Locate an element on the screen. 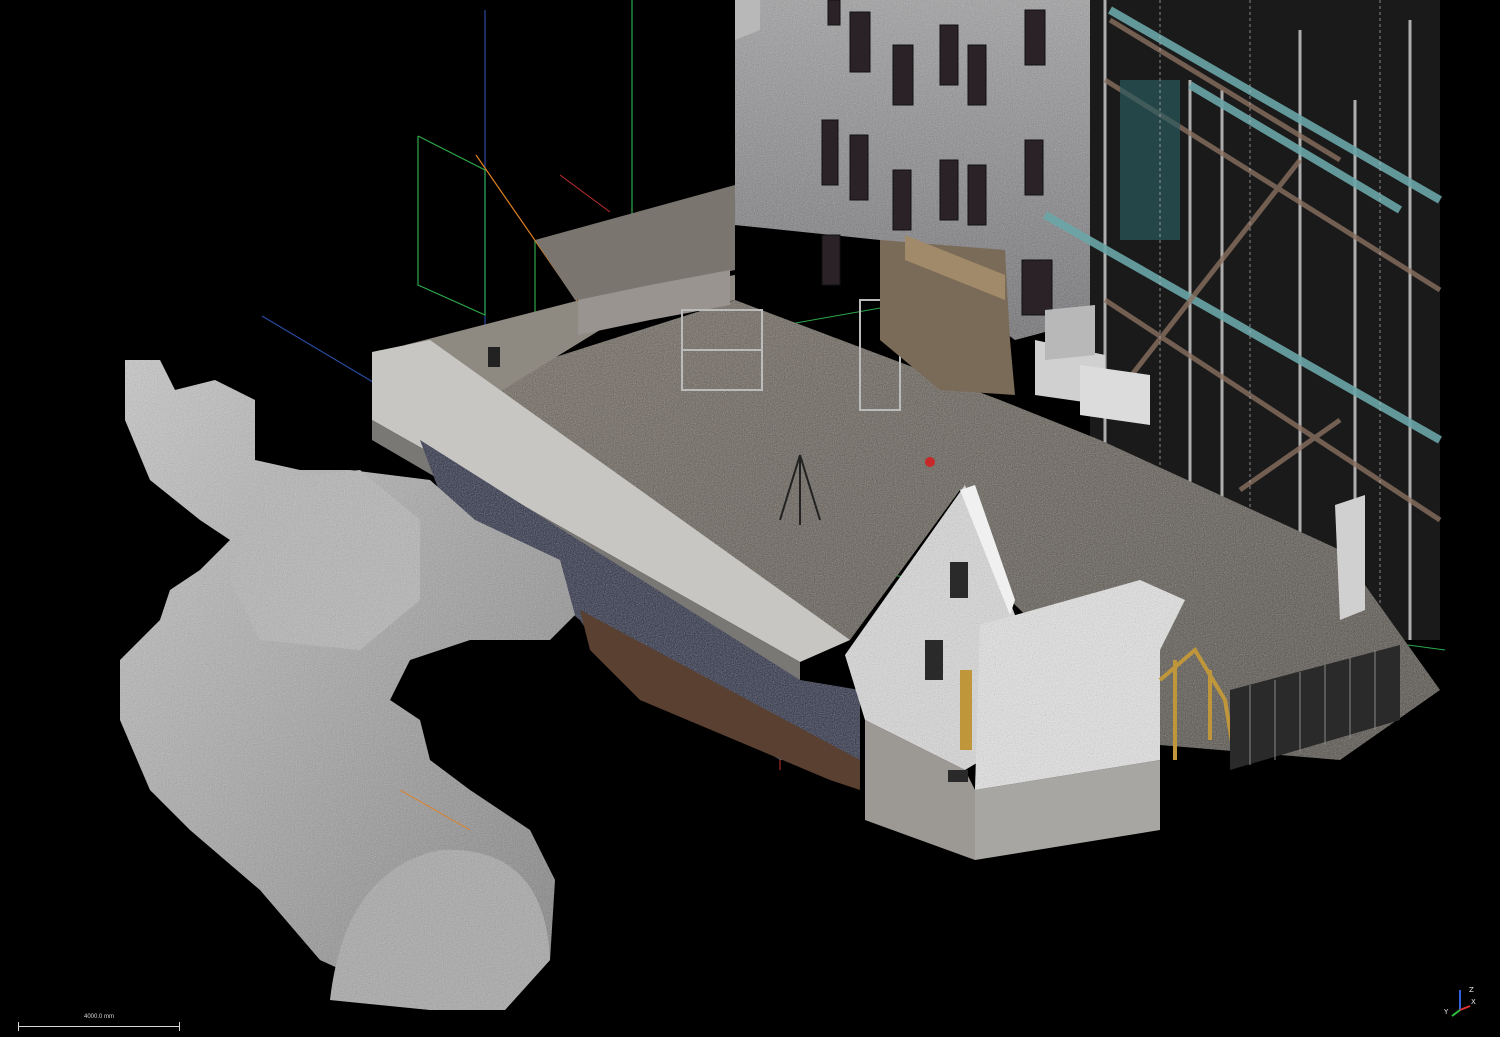 This screenshot has height=1037, width=1500. axis-z-label: Z is located at coordinates (1471, 990).